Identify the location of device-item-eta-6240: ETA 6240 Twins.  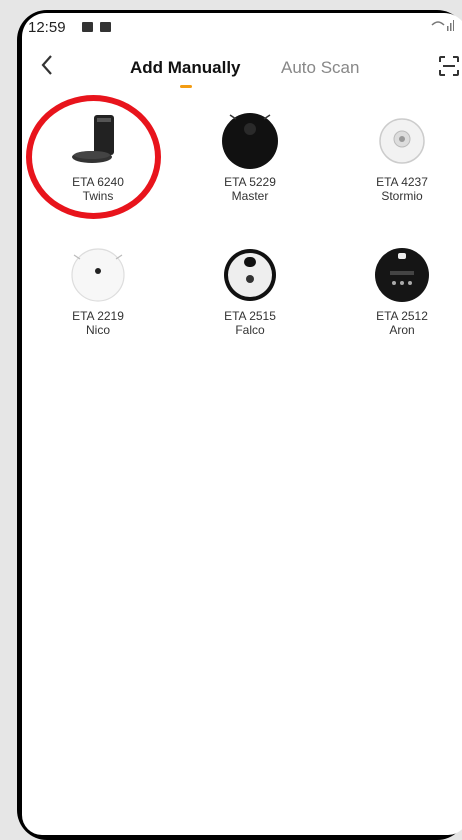
(98, 156).